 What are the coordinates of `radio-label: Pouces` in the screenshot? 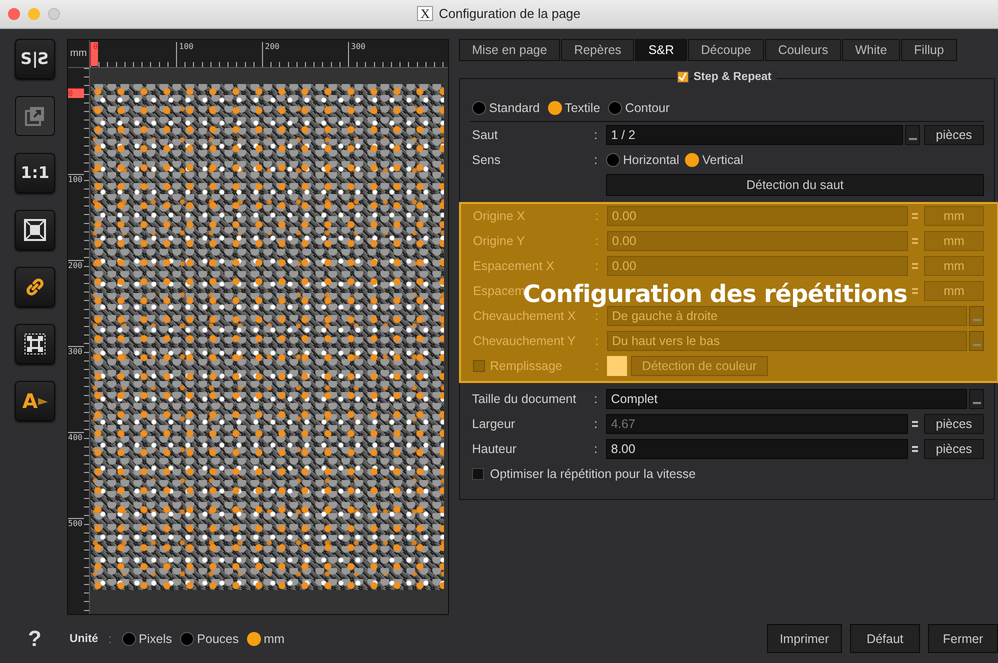 It's located at (218, 639).